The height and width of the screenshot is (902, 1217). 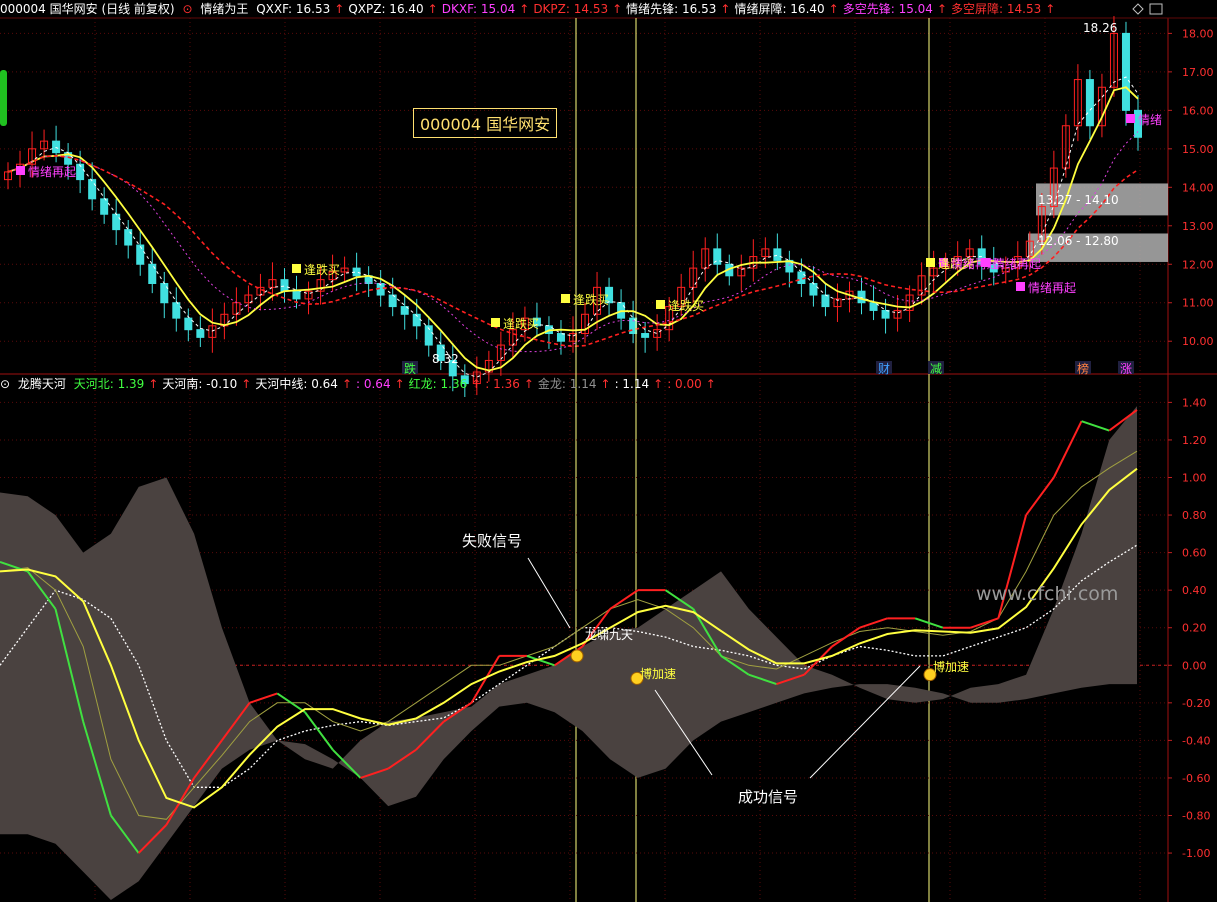 What do you see at coordinates (373, 384) in the screenshot?
I see `header-value-3: : 0.64` at bounding box center [373, 384].